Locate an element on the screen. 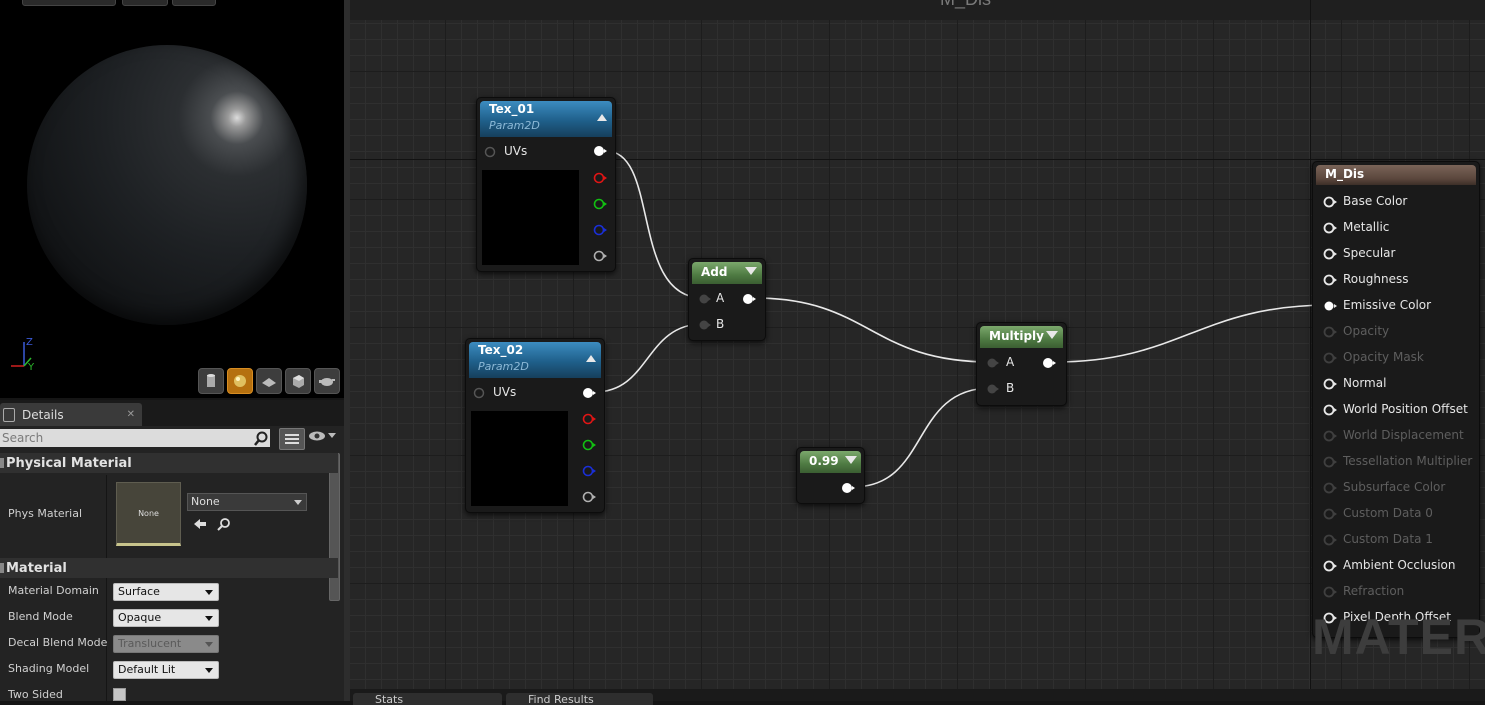 The height and width of the screenshot is (705, 1485). node-tex-01: Tex_01 Param2D UVs is located at coordinates (546, 184).